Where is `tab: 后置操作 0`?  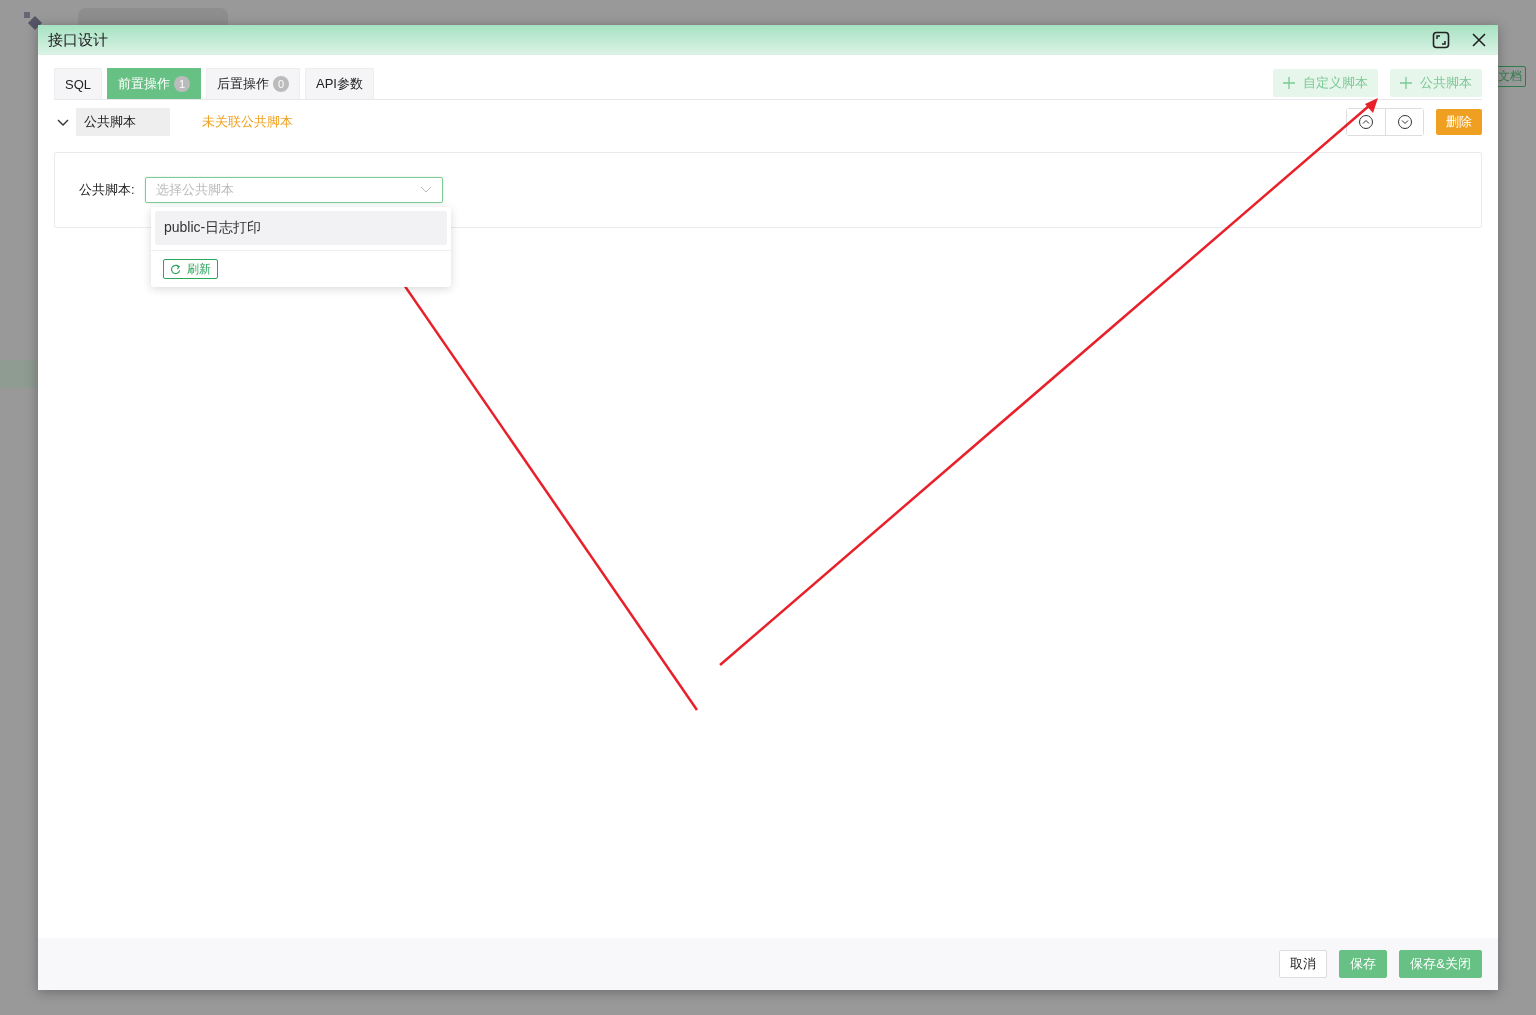
tab: 后置操作 0 is located at coordinates (253, 83).